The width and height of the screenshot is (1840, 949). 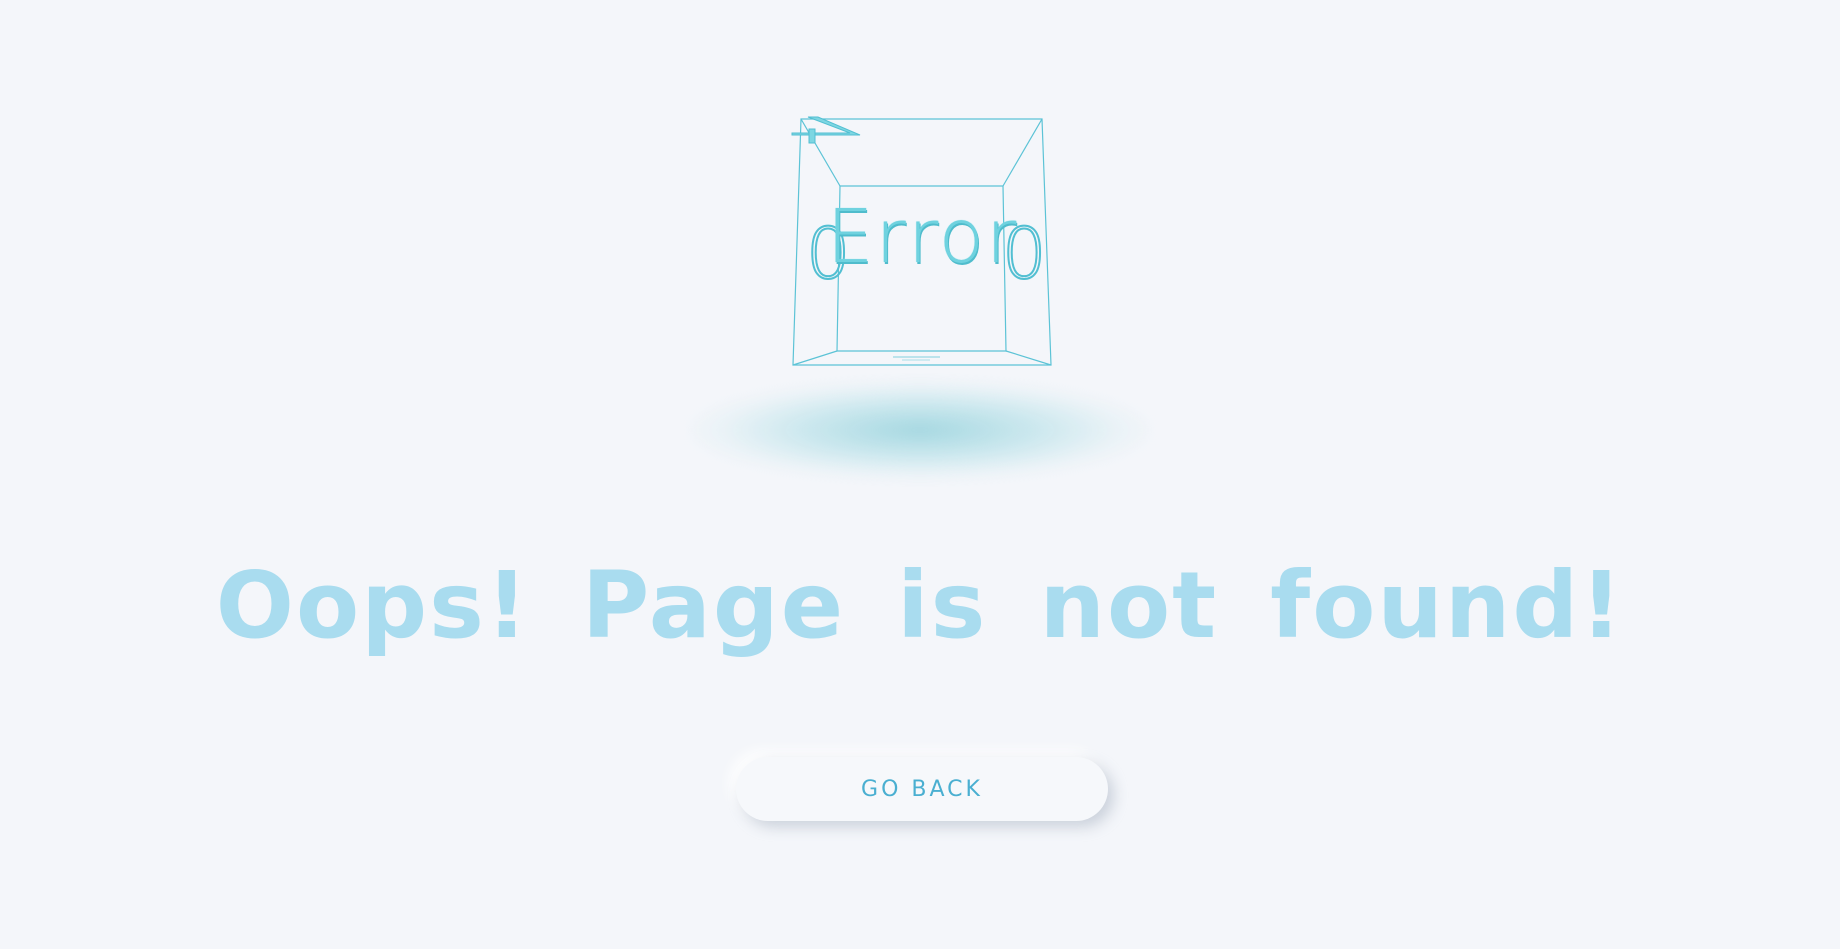 What do you see at coordinates (920, 430) in the screenshot?
I see `cube-shadow` at bounding box center [920, 430].